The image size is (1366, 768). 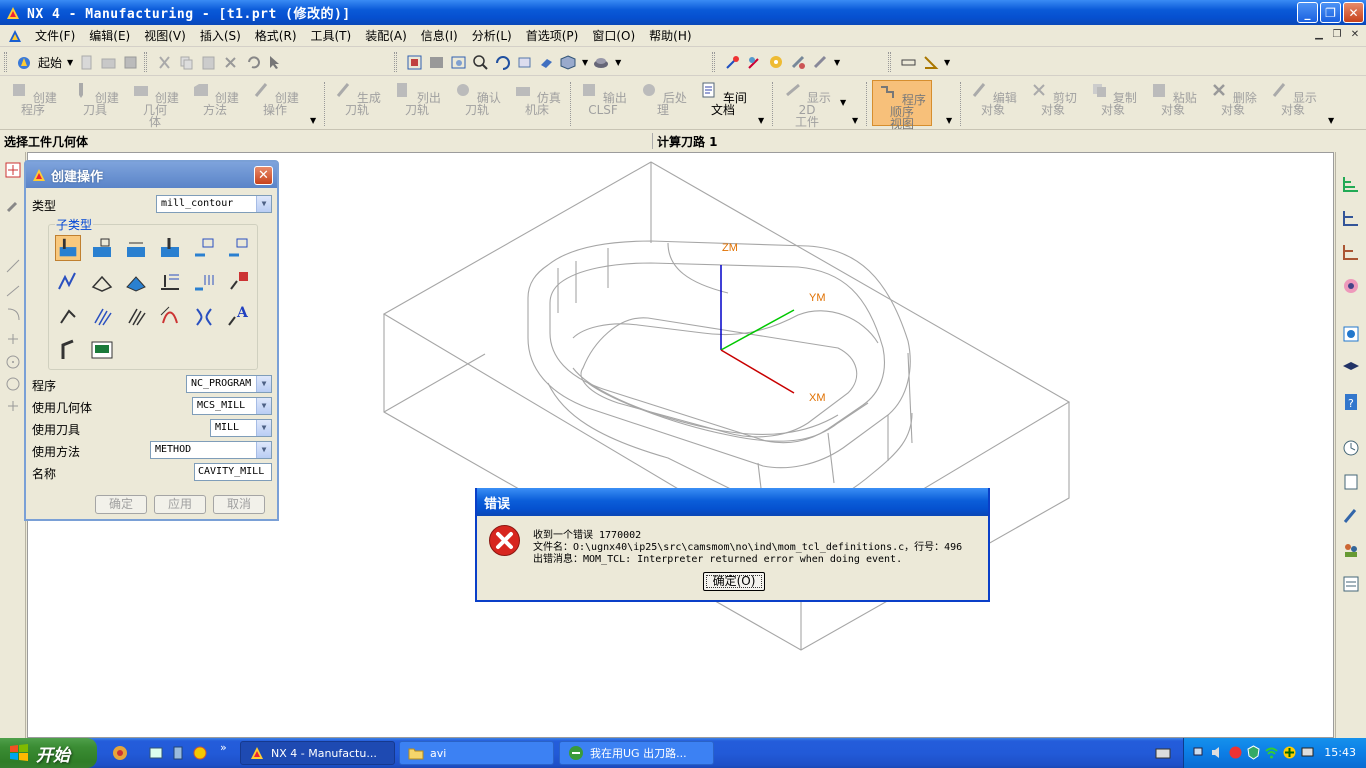 What do you see at coordinates (1053, 103) in the screenshot?
I see `cut-object-button: 剪切对象` at bounding box center [1053, 103].